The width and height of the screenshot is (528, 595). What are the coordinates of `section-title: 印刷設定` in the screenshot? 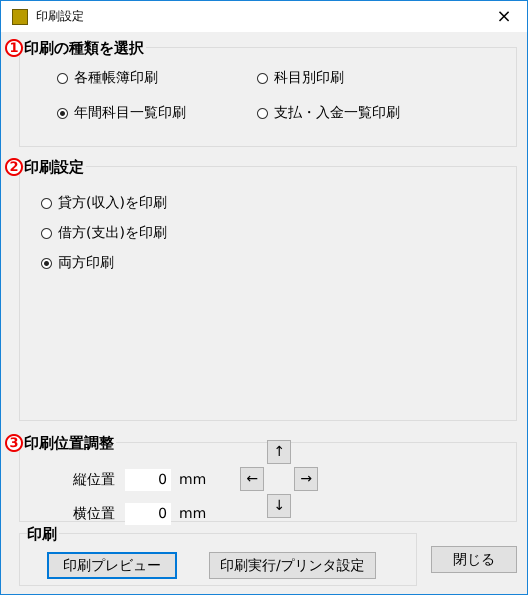 It's located at (55, 167).